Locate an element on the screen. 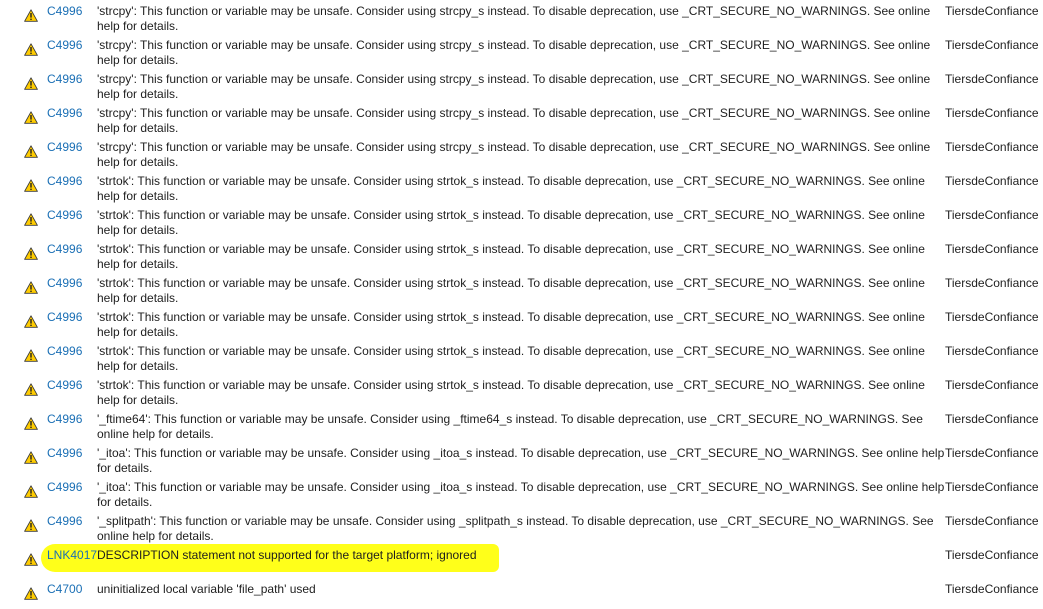 This screenshot has height=609, width=1043. error-code-link: C4700 is located at coordinates (64, 589).